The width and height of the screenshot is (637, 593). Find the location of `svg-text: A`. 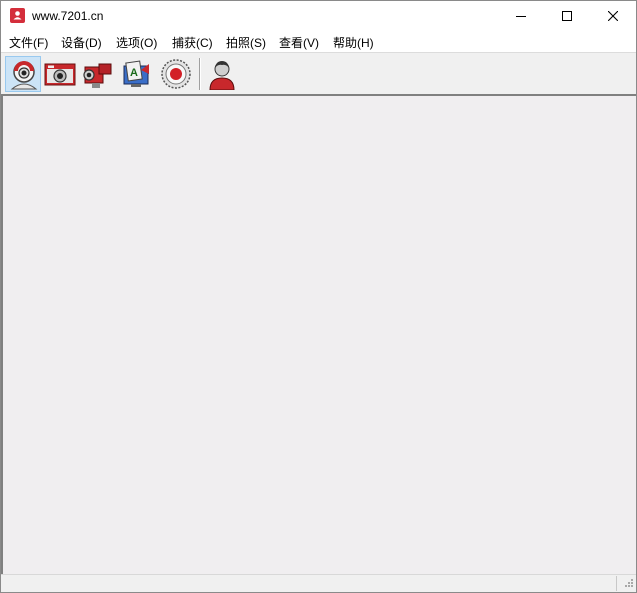

svg-text: A is located at coordinates (134, 73).